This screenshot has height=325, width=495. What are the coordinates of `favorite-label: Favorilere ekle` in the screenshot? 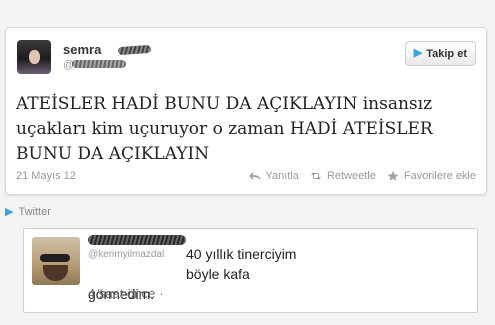 It's located at (439, 176).